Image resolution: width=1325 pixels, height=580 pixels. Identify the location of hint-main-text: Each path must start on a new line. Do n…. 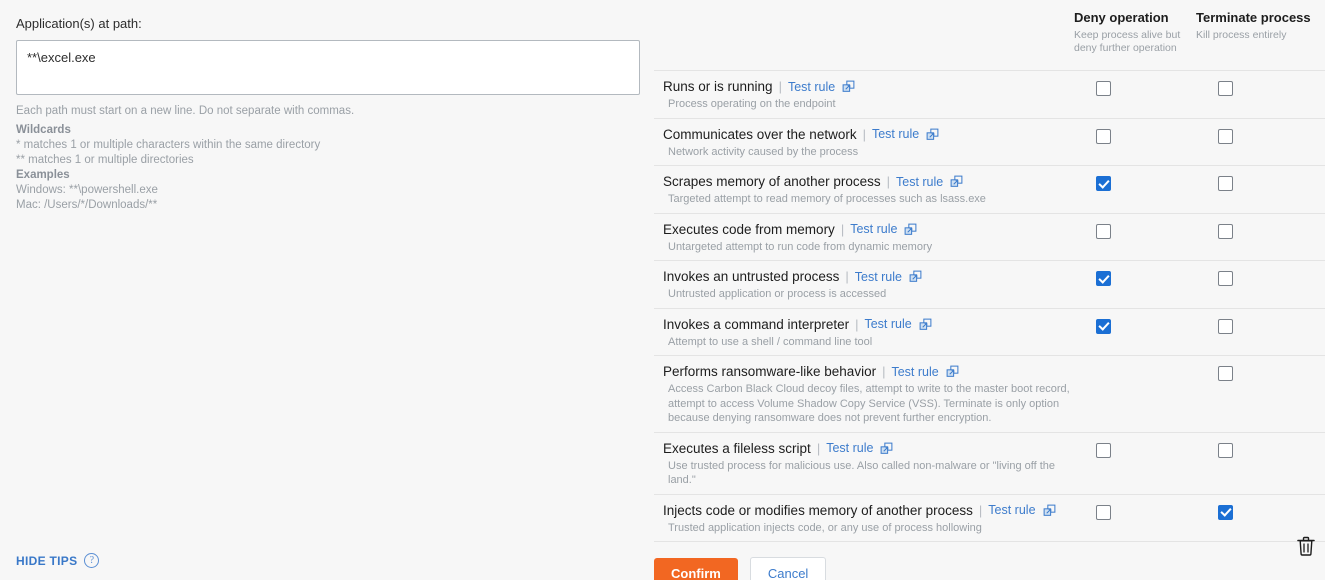
(185, 111).